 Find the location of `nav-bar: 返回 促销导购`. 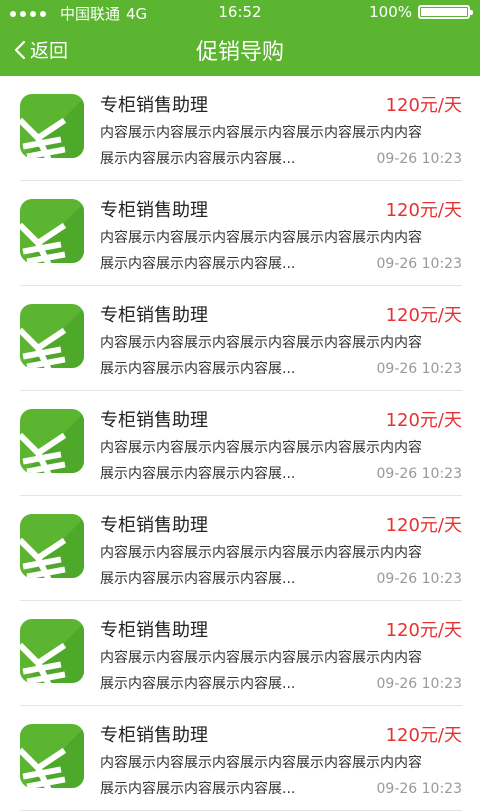

nav-bar: 返回 促销导购 is located at coordinates (240, 50).